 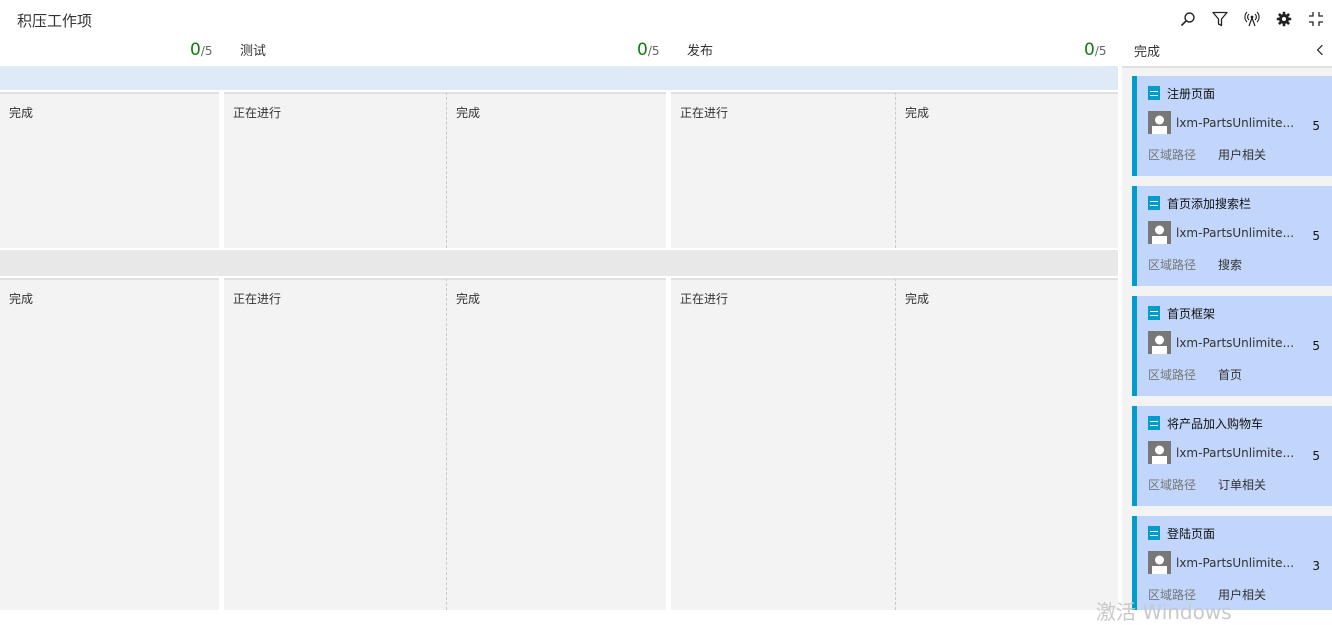 I want to click on card-field-value: 首页, so click(x=1230, y=375).